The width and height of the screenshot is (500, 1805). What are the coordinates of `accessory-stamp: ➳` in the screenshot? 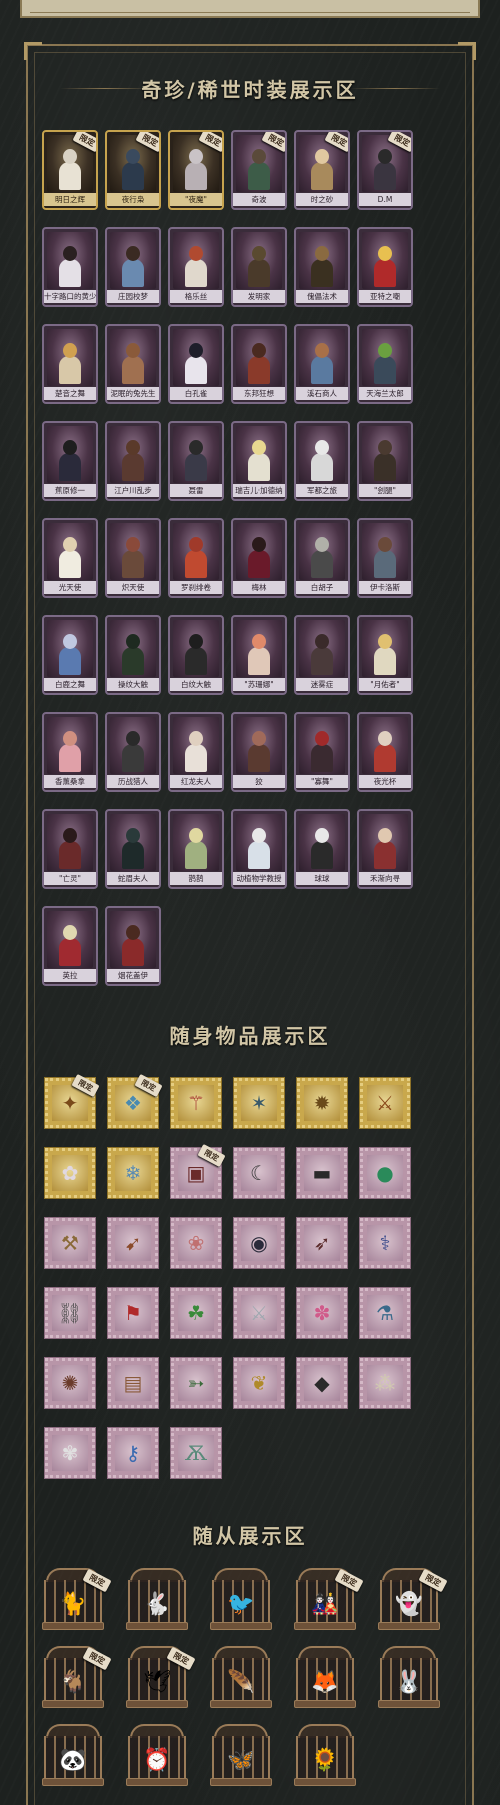 It's located at (196, 1383).